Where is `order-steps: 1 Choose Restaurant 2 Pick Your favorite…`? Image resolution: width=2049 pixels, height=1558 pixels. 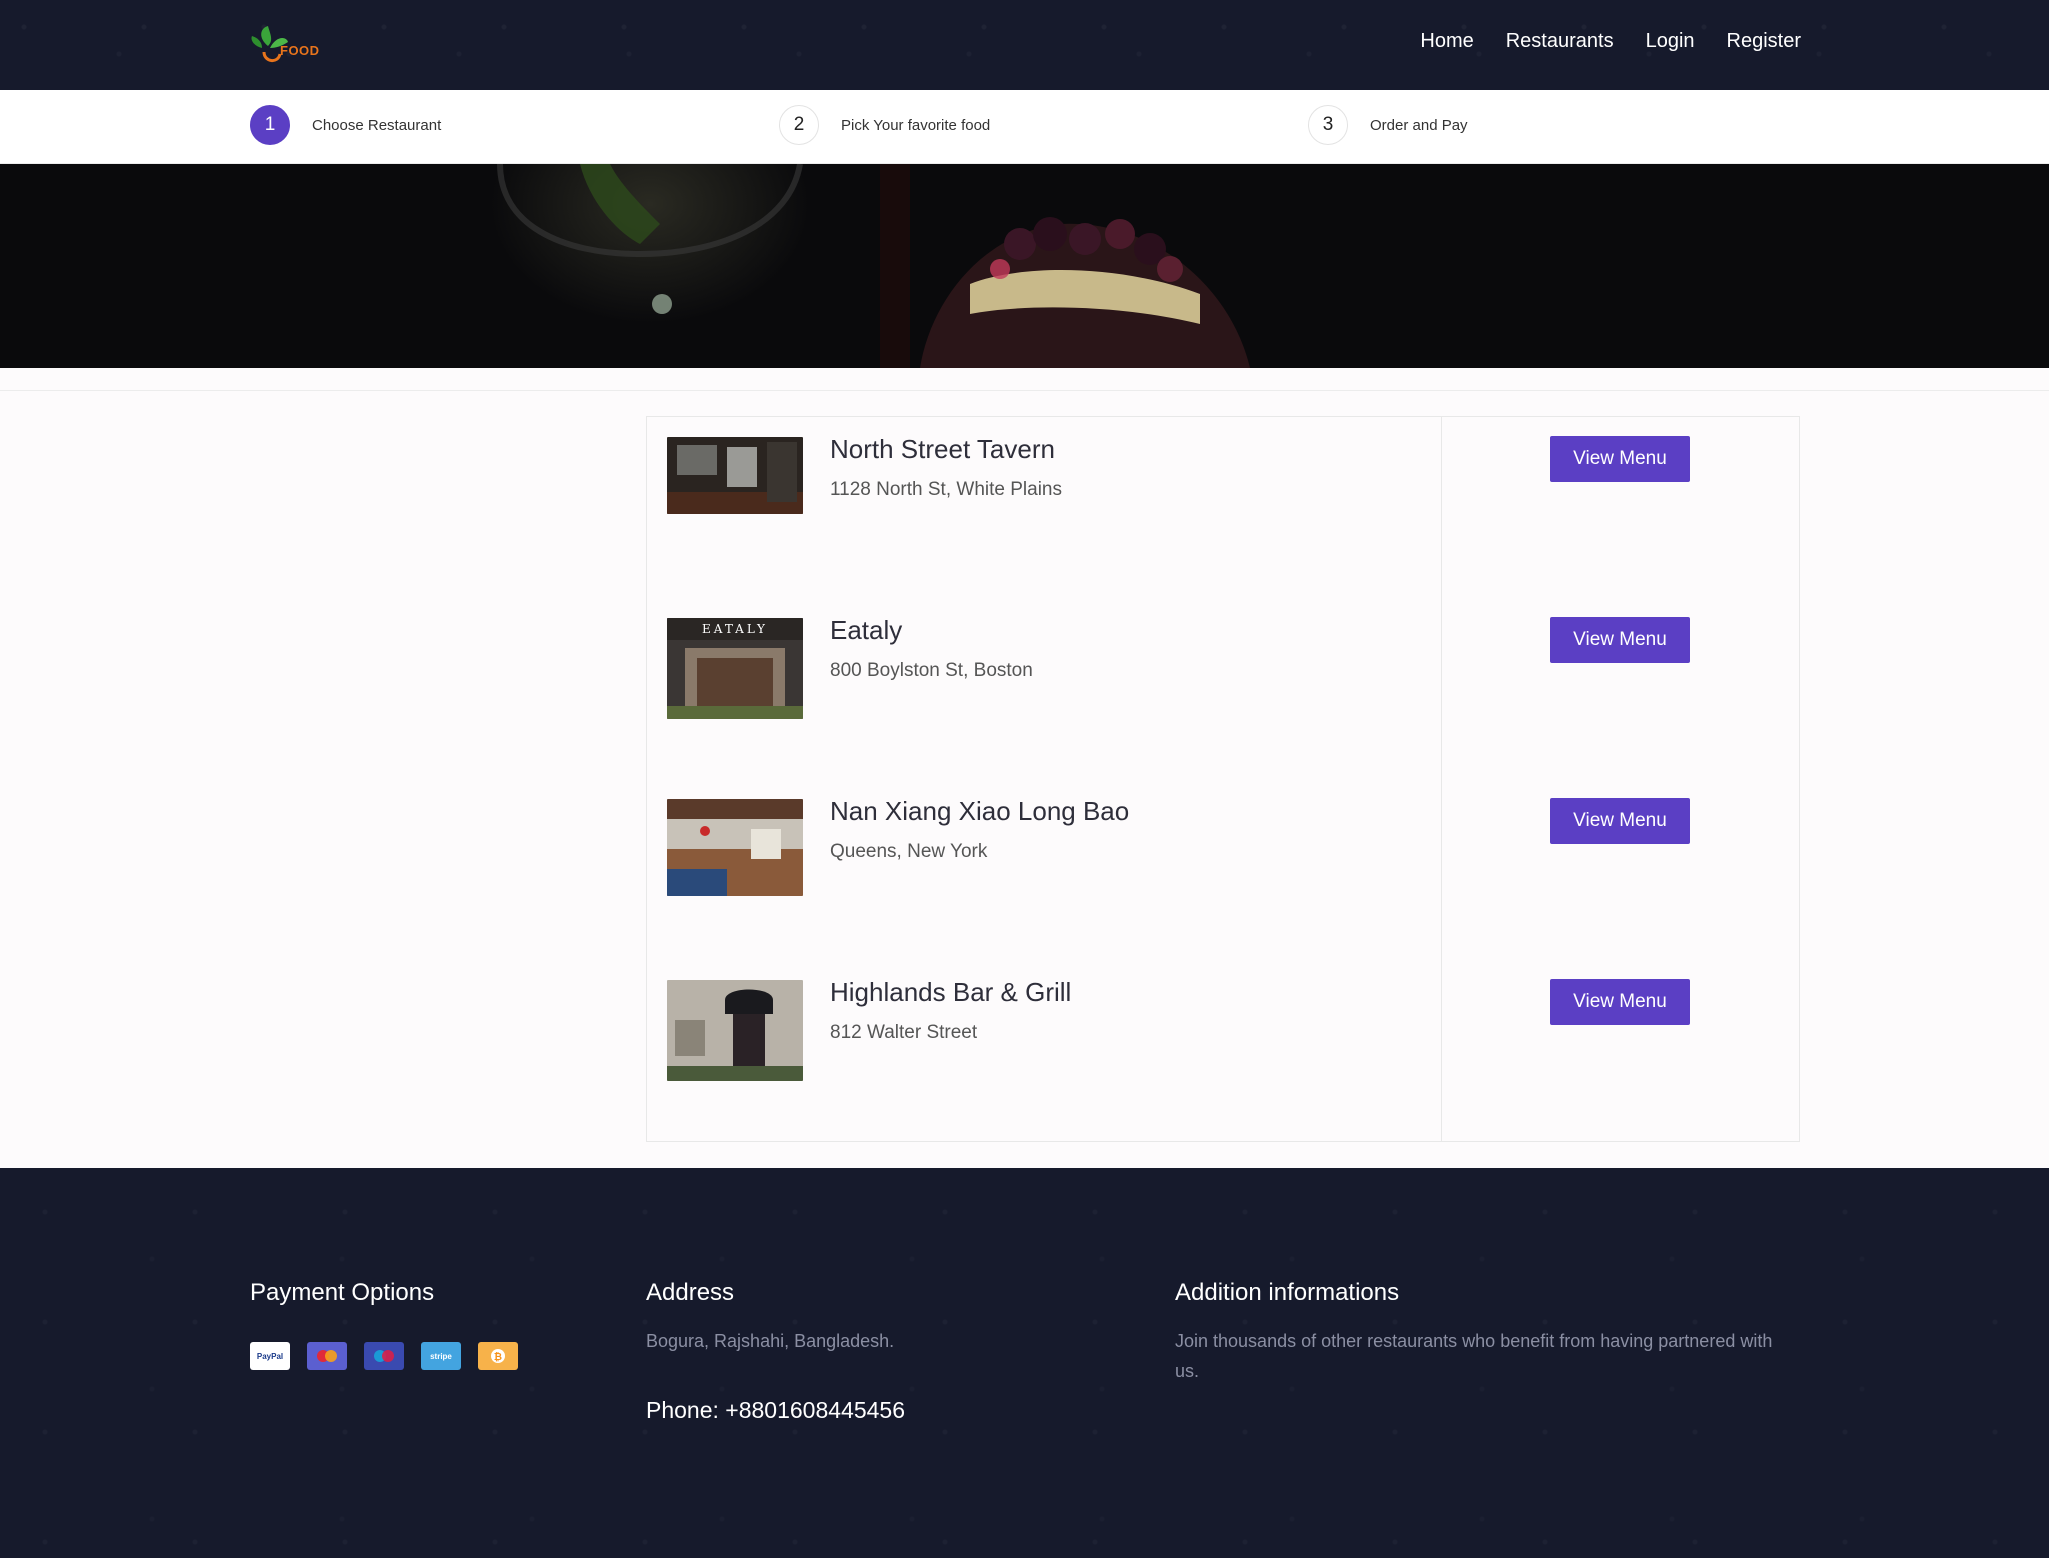
order-steps: 1 Choose Restaurant 2 Pick Your favorite… is located at coordinates (1024, 127).